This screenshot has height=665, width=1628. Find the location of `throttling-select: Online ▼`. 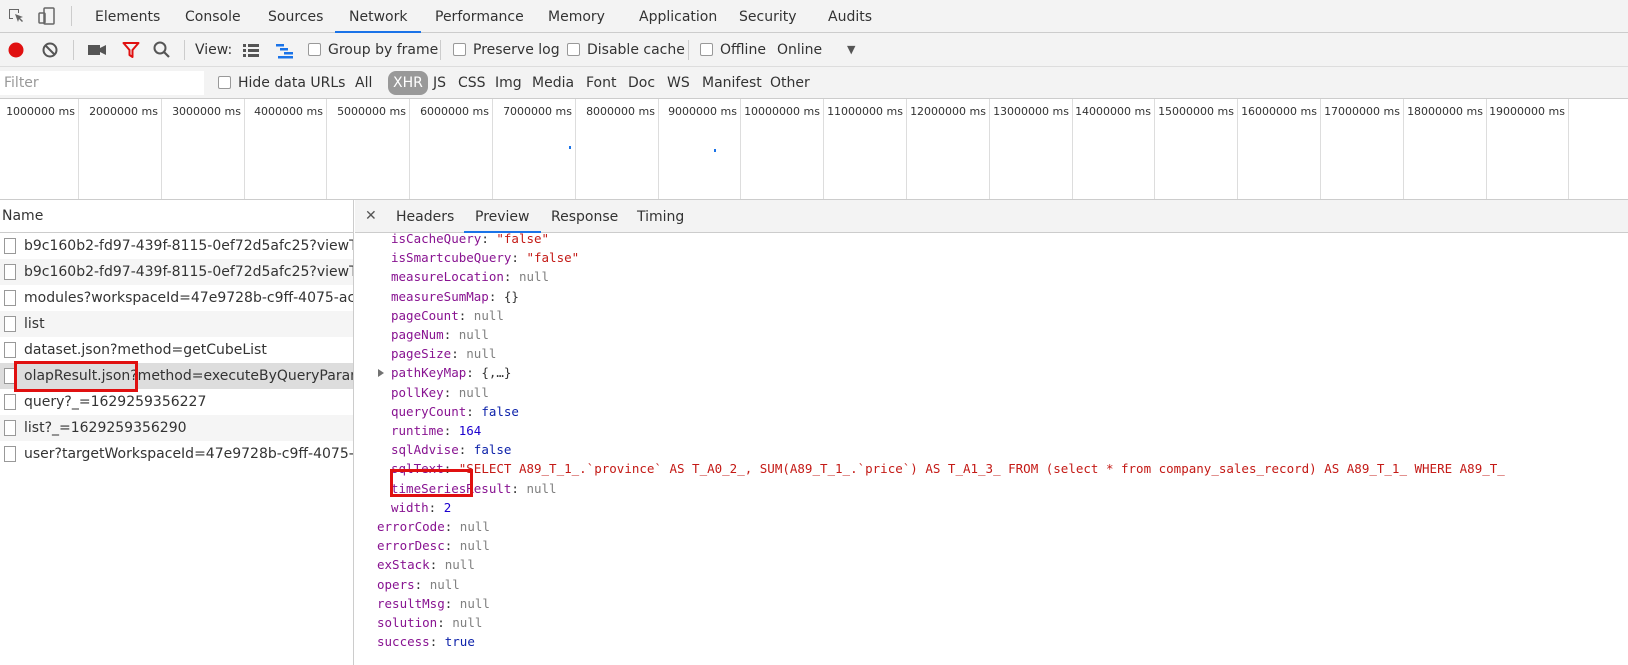

throttling-select: Online ▼ is located at coordinates (832, 50).